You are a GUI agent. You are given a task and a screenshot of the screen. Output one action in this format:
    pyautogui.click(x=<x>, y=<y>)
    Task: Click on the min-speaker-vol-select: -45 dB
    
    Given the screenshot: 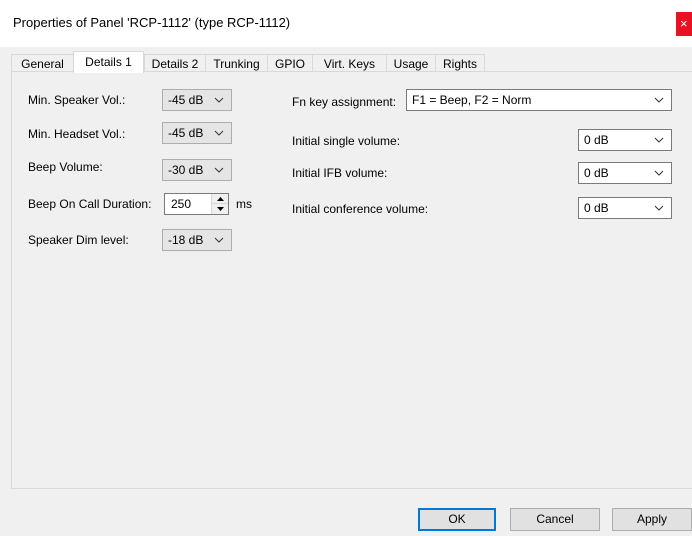 What is the action you would take?
    pyautogui.click(x=197, y=100)
    